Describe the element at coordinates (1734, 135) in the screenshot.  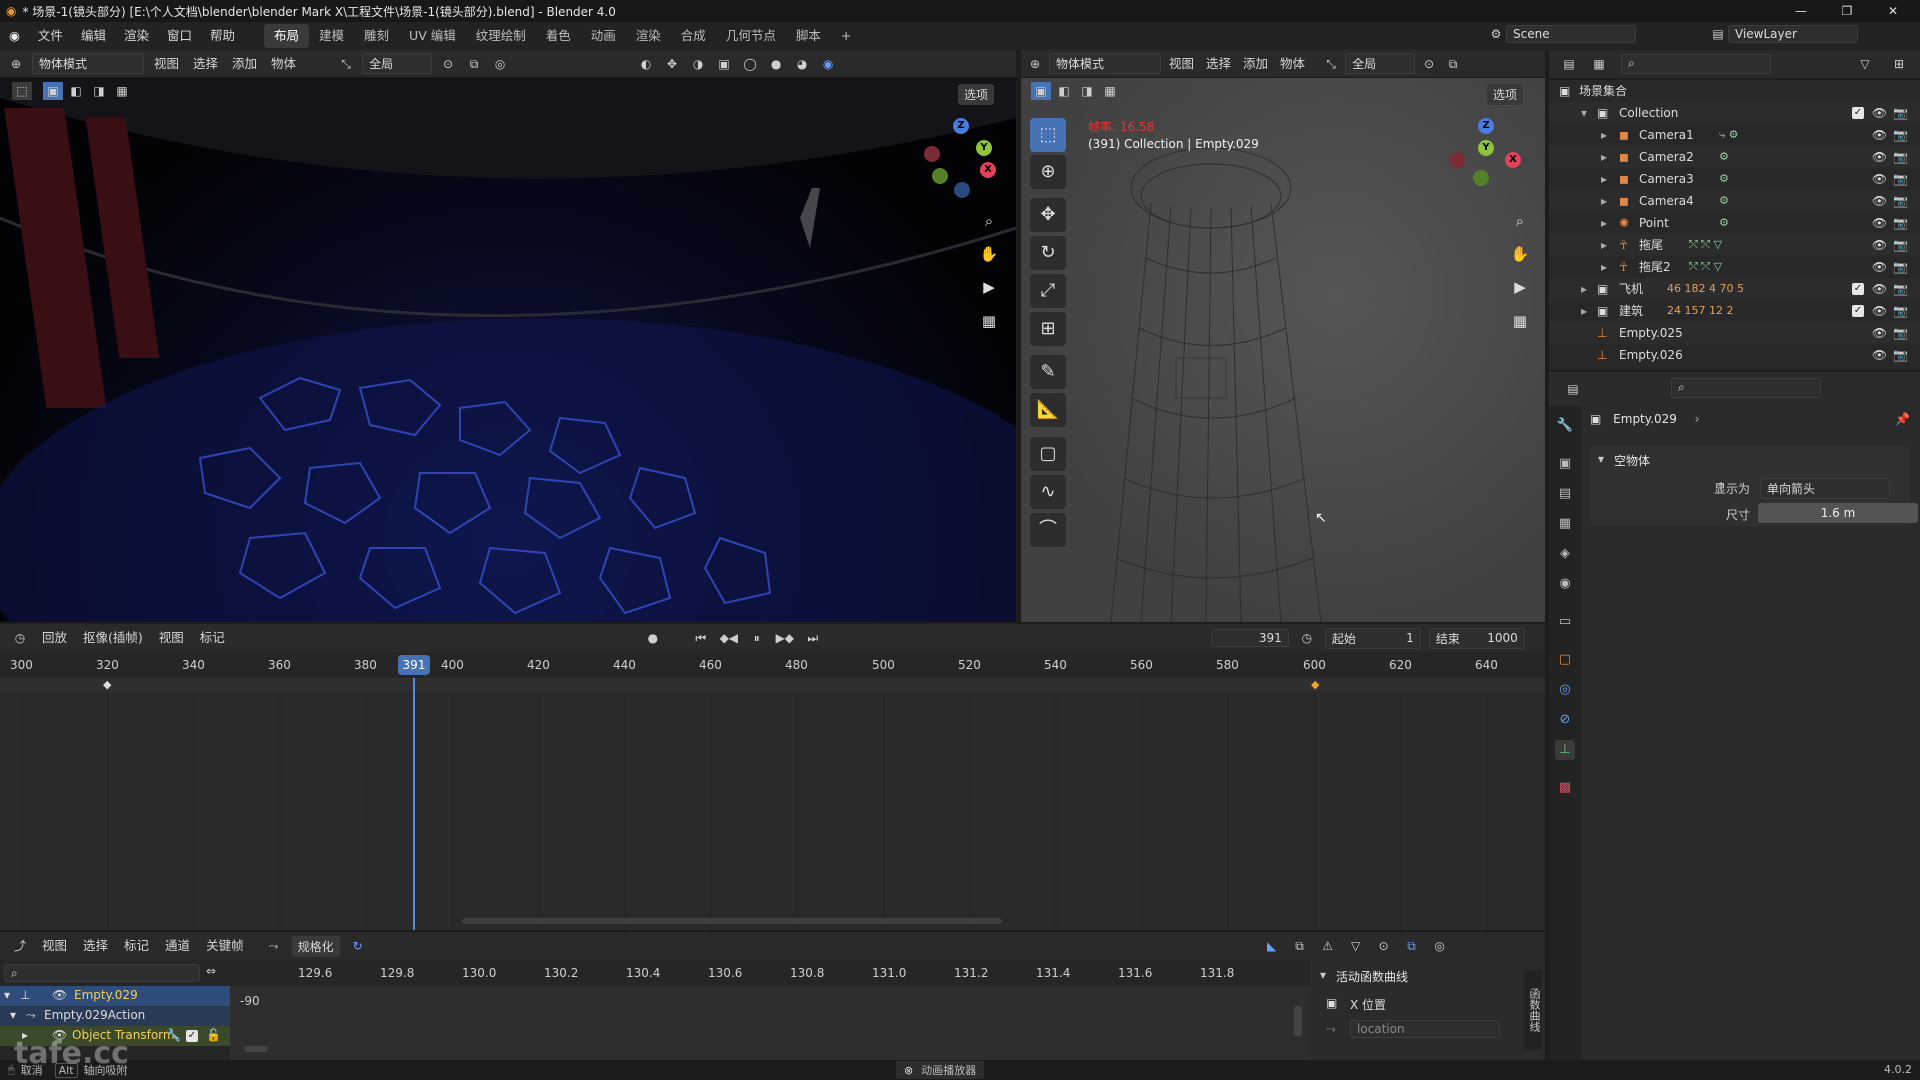
I see `outliner-row-camera1: ▸ ◼ Camera1 ⤷ ⚙ 👁📷` at that location.